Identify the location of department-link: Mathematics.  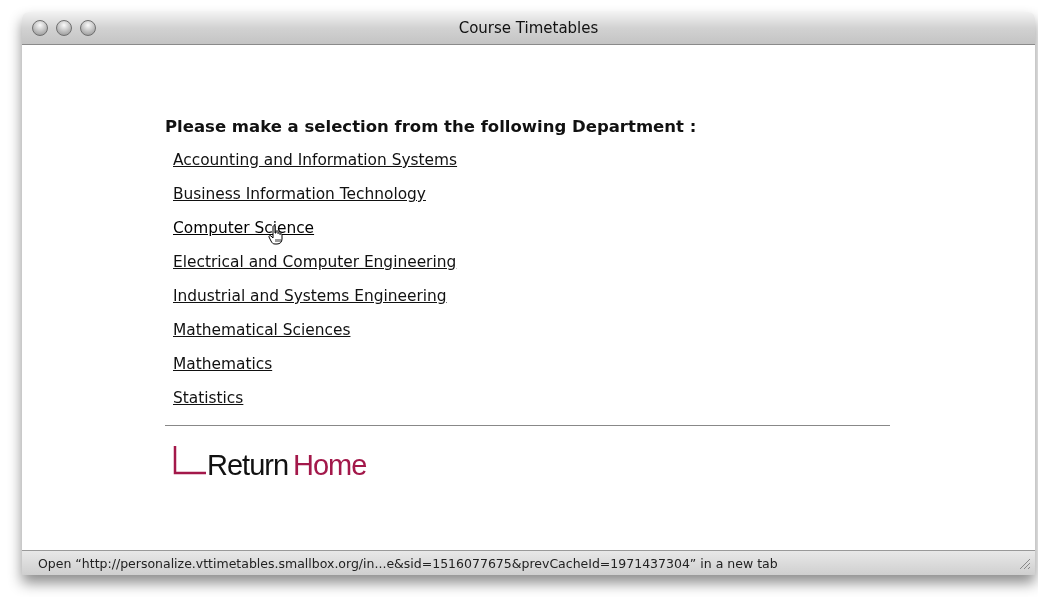
(223, 364).